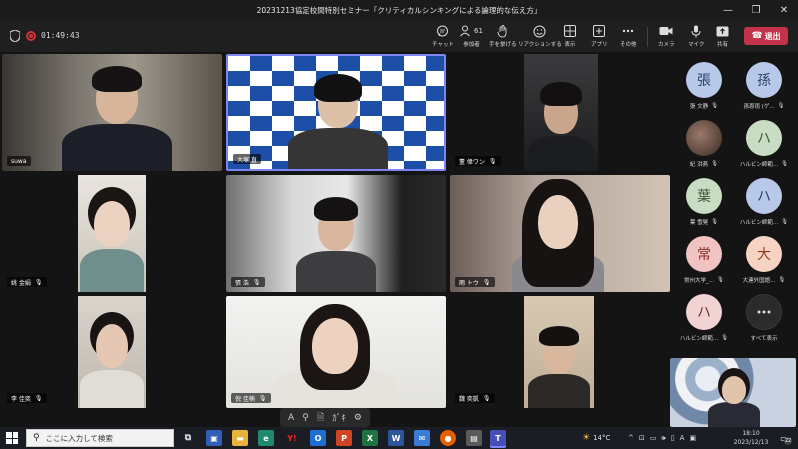 This screenshot has height=449, width=798. Describe the element at coordinates (503, 31) in the screenshot. I see `hand-icon` at that location.